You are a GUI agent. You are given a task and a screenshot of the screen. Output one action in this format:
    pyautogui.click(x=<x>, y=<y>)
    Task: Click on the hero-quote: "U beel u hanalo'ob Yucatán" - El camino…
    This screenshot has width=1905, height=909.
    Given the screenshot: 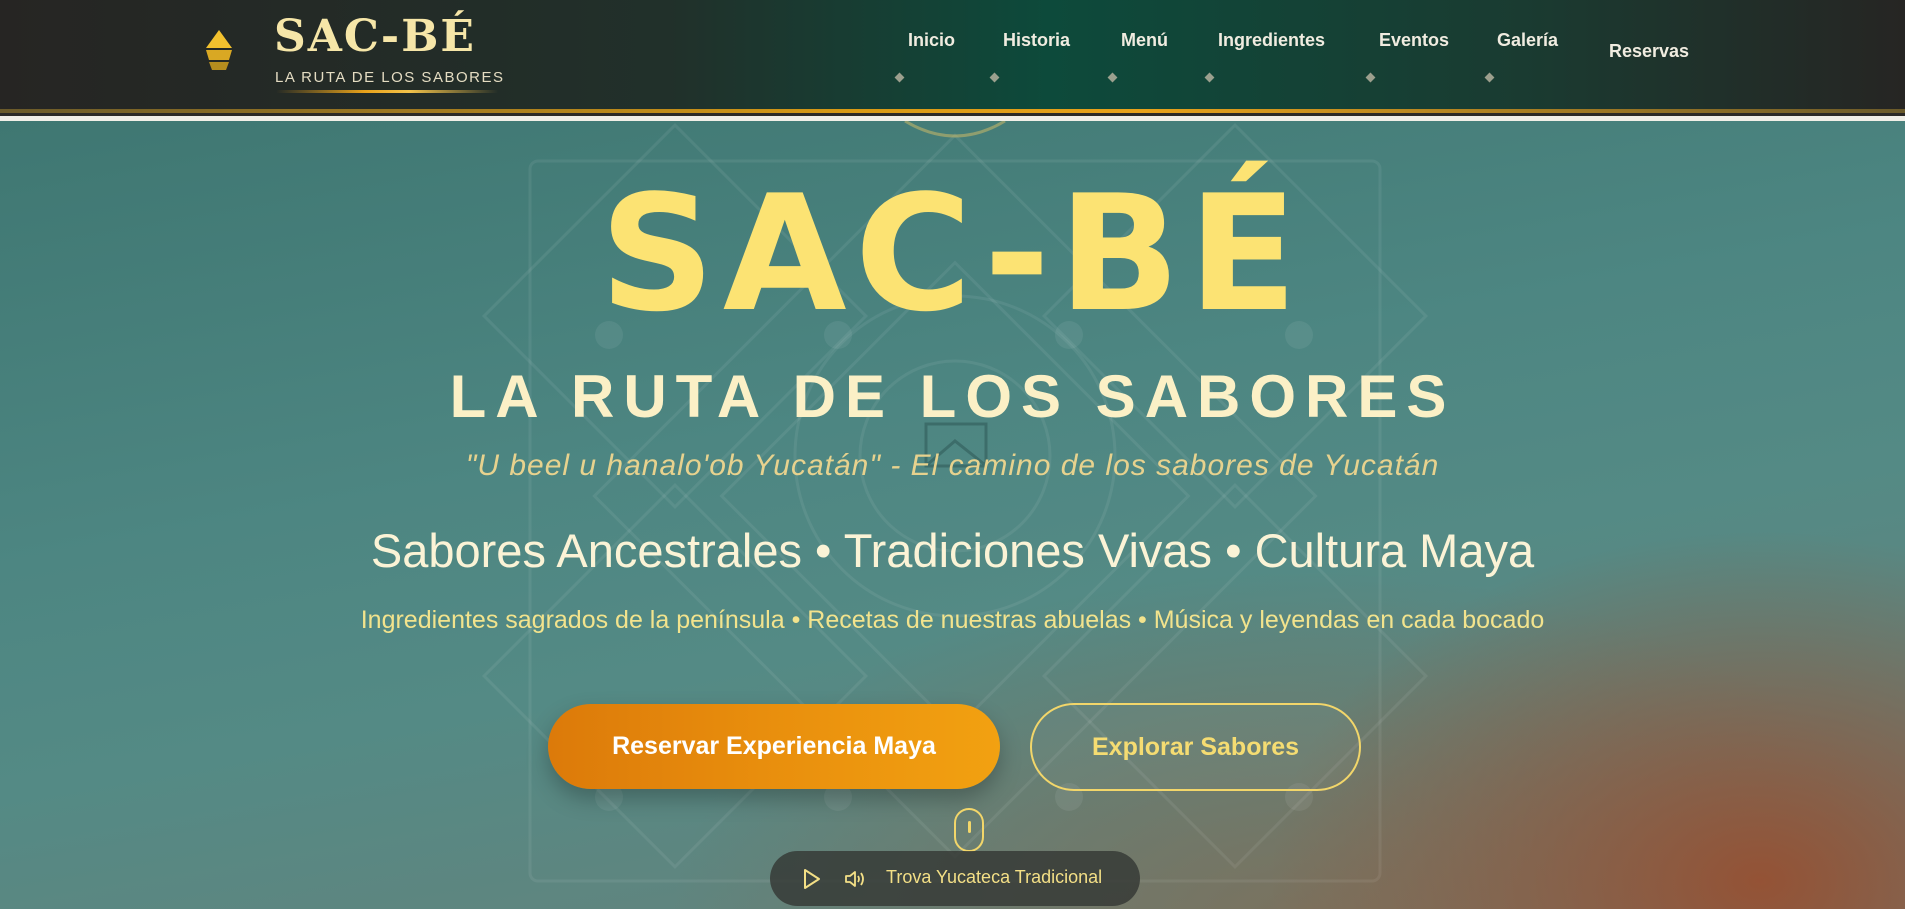 What is the action you would take?
    pyautogui.click(x=952, y=465)
    